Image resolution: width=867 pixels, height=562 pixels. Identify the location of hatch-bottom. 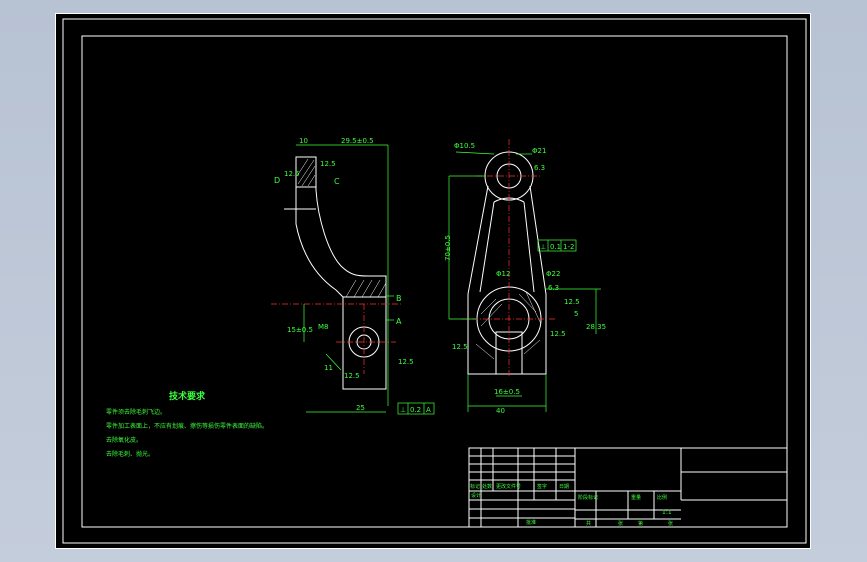
(366, 288).